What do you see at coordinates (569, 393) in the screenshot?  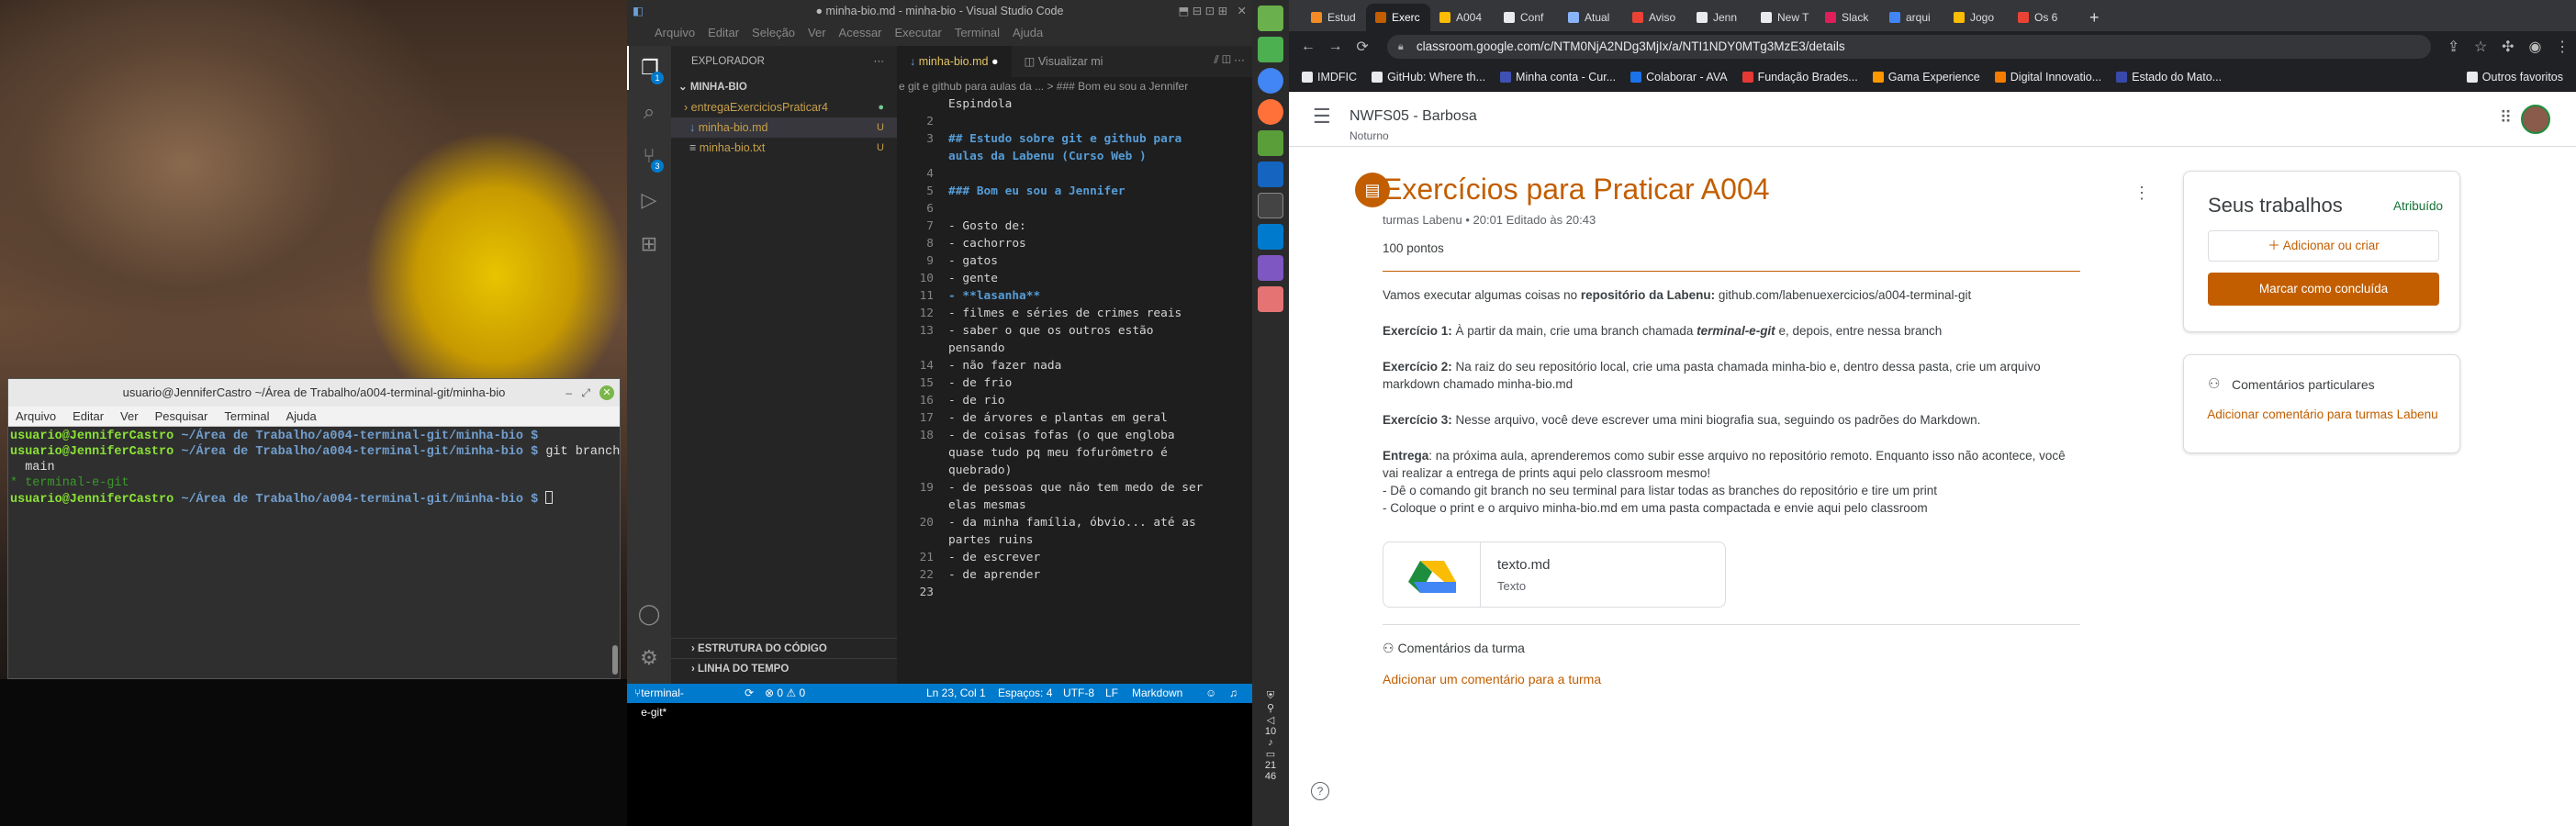 I see `minimize-icon: –` at bounding box center [569, 393].